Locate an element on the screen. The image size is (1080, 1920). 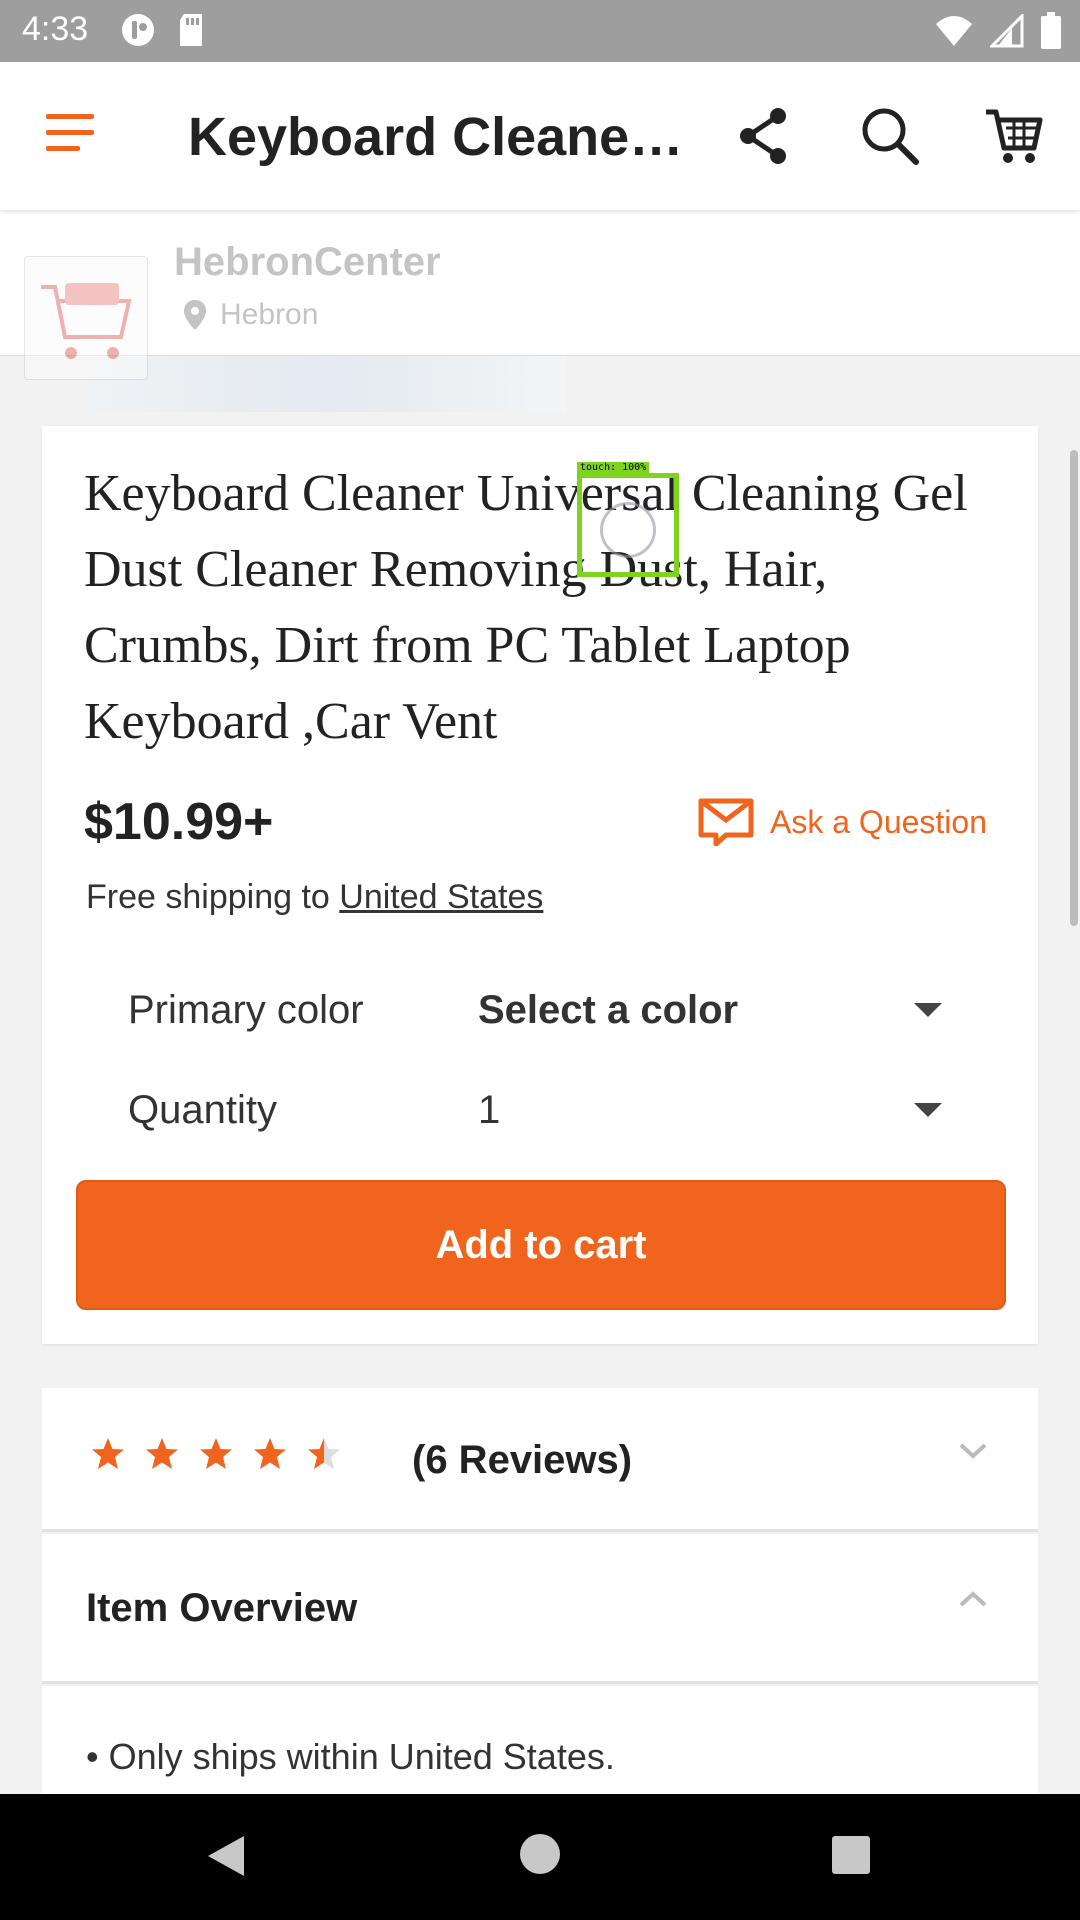
shop-logo is located at coordinates (86, 318).